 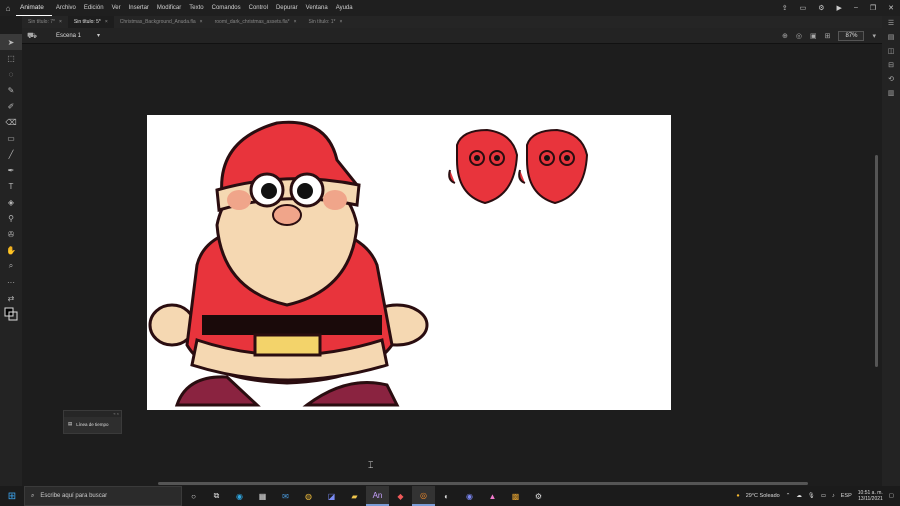 I want to click on transform-icon: ⟲, so click(x=891, y=79).